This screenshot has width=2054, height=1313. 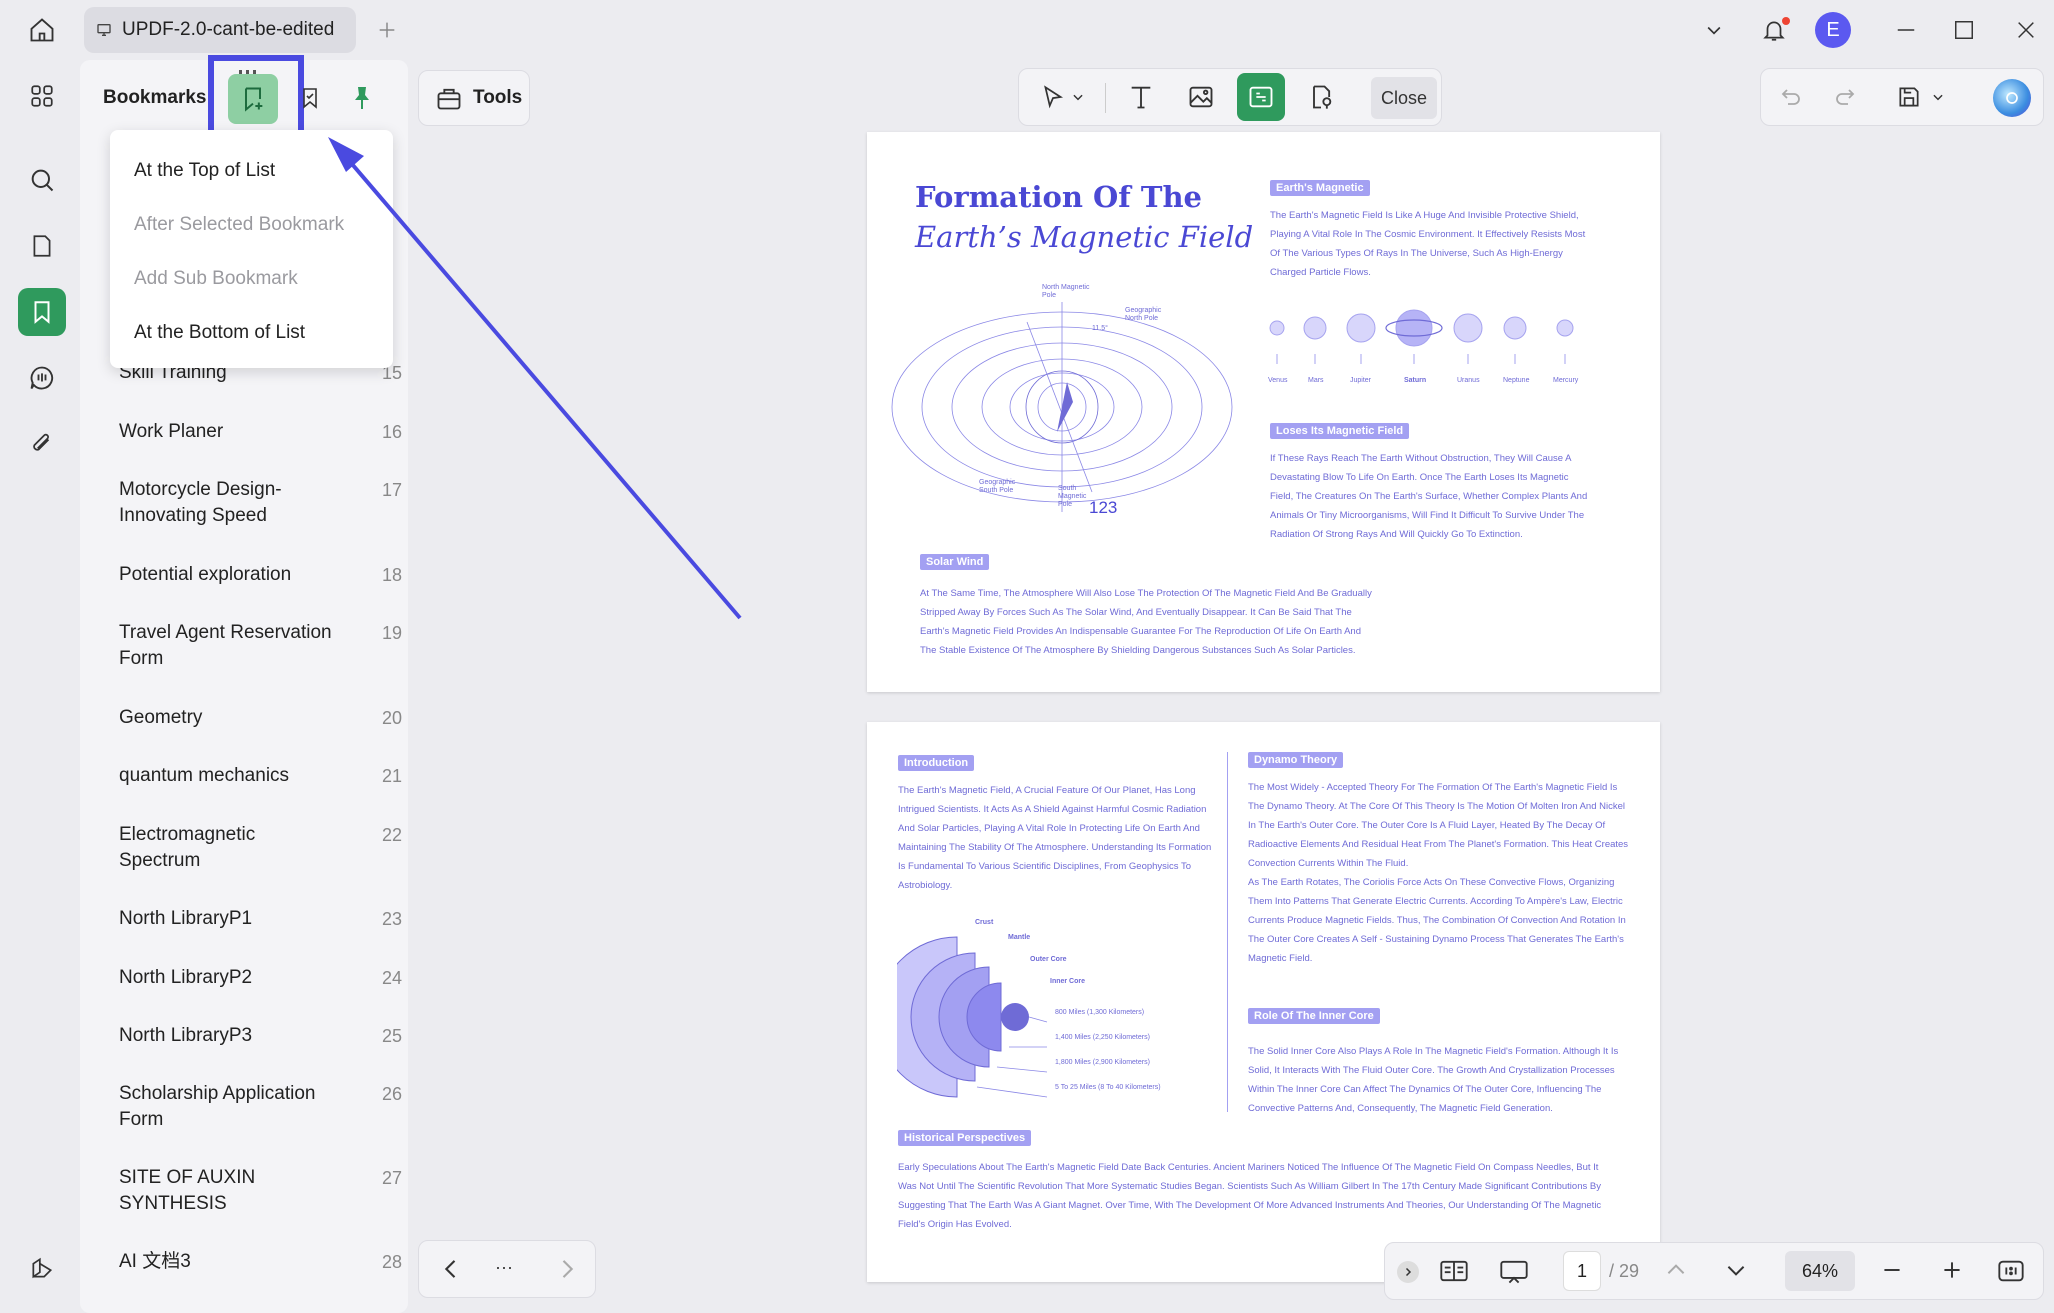 I want to click on search-icon, so click(x=42, y=180).